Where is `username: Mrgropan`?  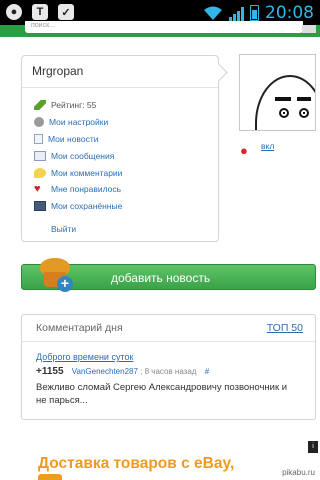
username: Mrgropan is located at coordinates (57, 71).